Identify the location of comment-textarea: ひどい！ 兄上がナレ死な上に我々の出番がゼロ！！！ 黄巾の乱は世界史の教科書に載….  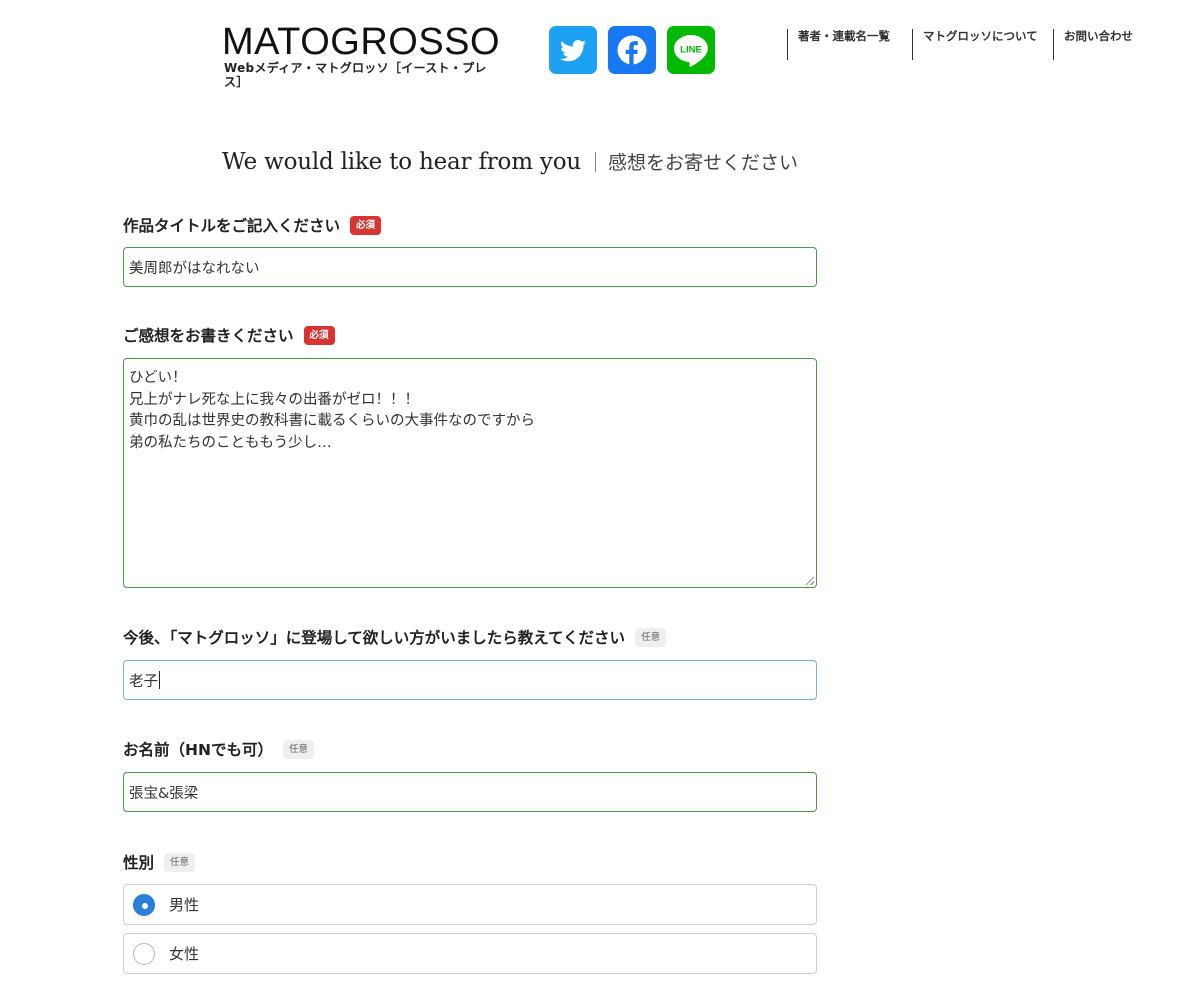
(470, 473).